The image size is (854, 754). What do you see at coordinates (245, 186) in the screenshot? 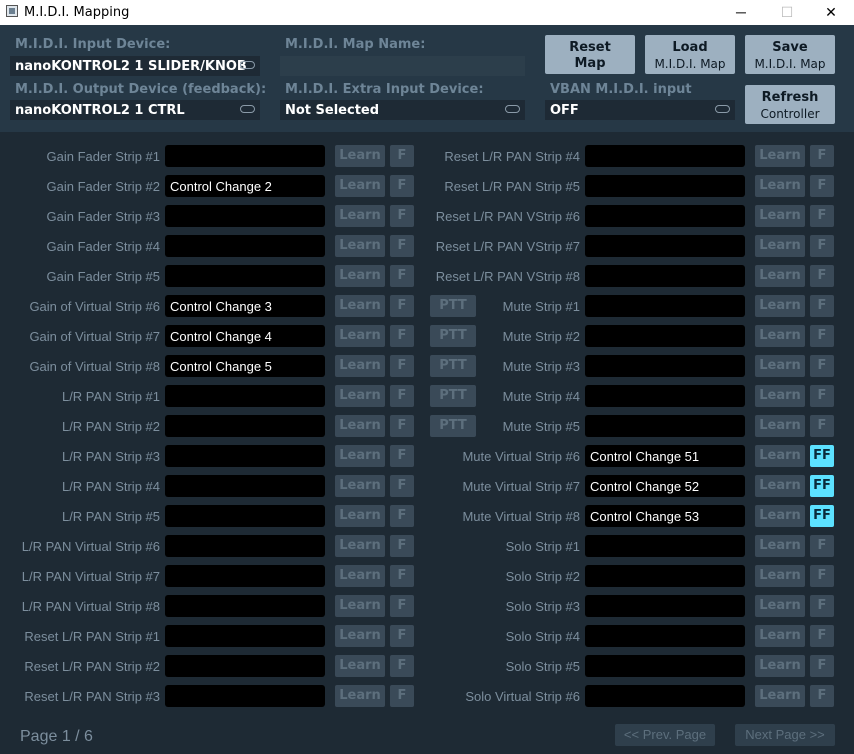
I see `left-mapping-field: Control Change 2` at bounding box center [245, 186].